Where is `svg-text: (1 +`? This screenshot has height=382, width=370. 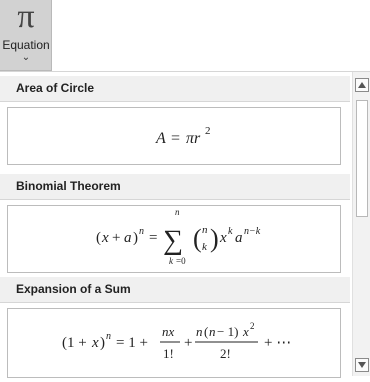
svg-text: (1 + is located at coordinates (74, 343).